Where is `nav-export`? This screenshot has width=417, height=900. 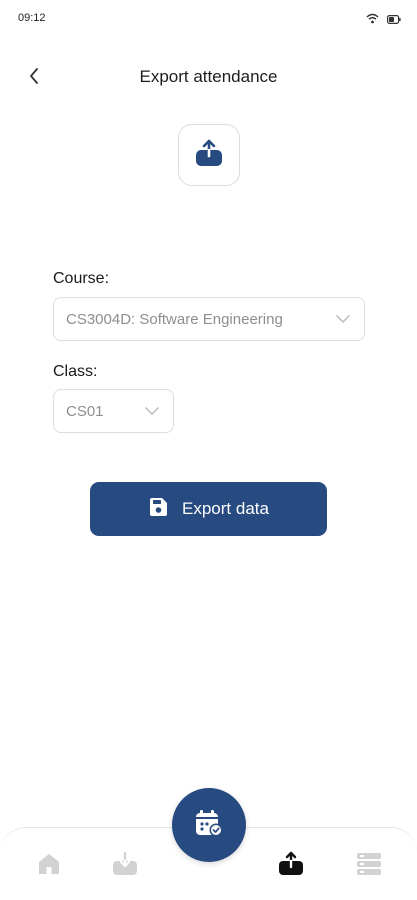
nav-export is located at coordinates (291, 866).